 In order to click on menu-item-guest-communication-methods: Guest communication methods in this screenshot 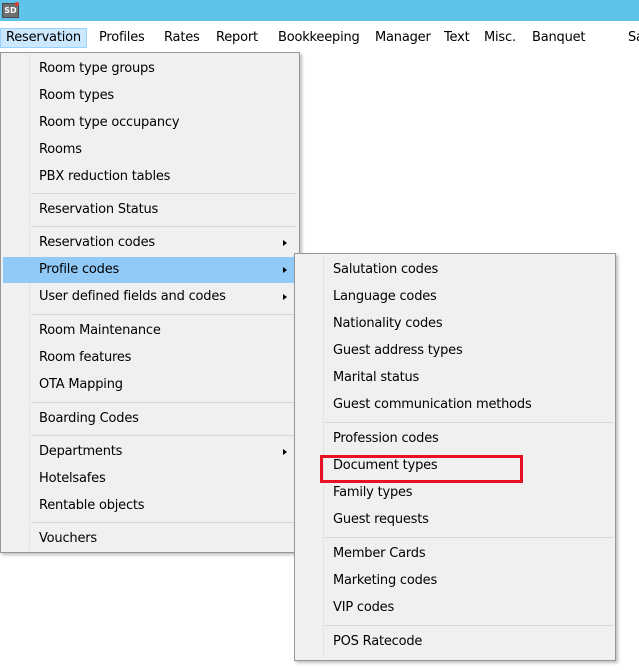, I will do `click(455, 405)`.